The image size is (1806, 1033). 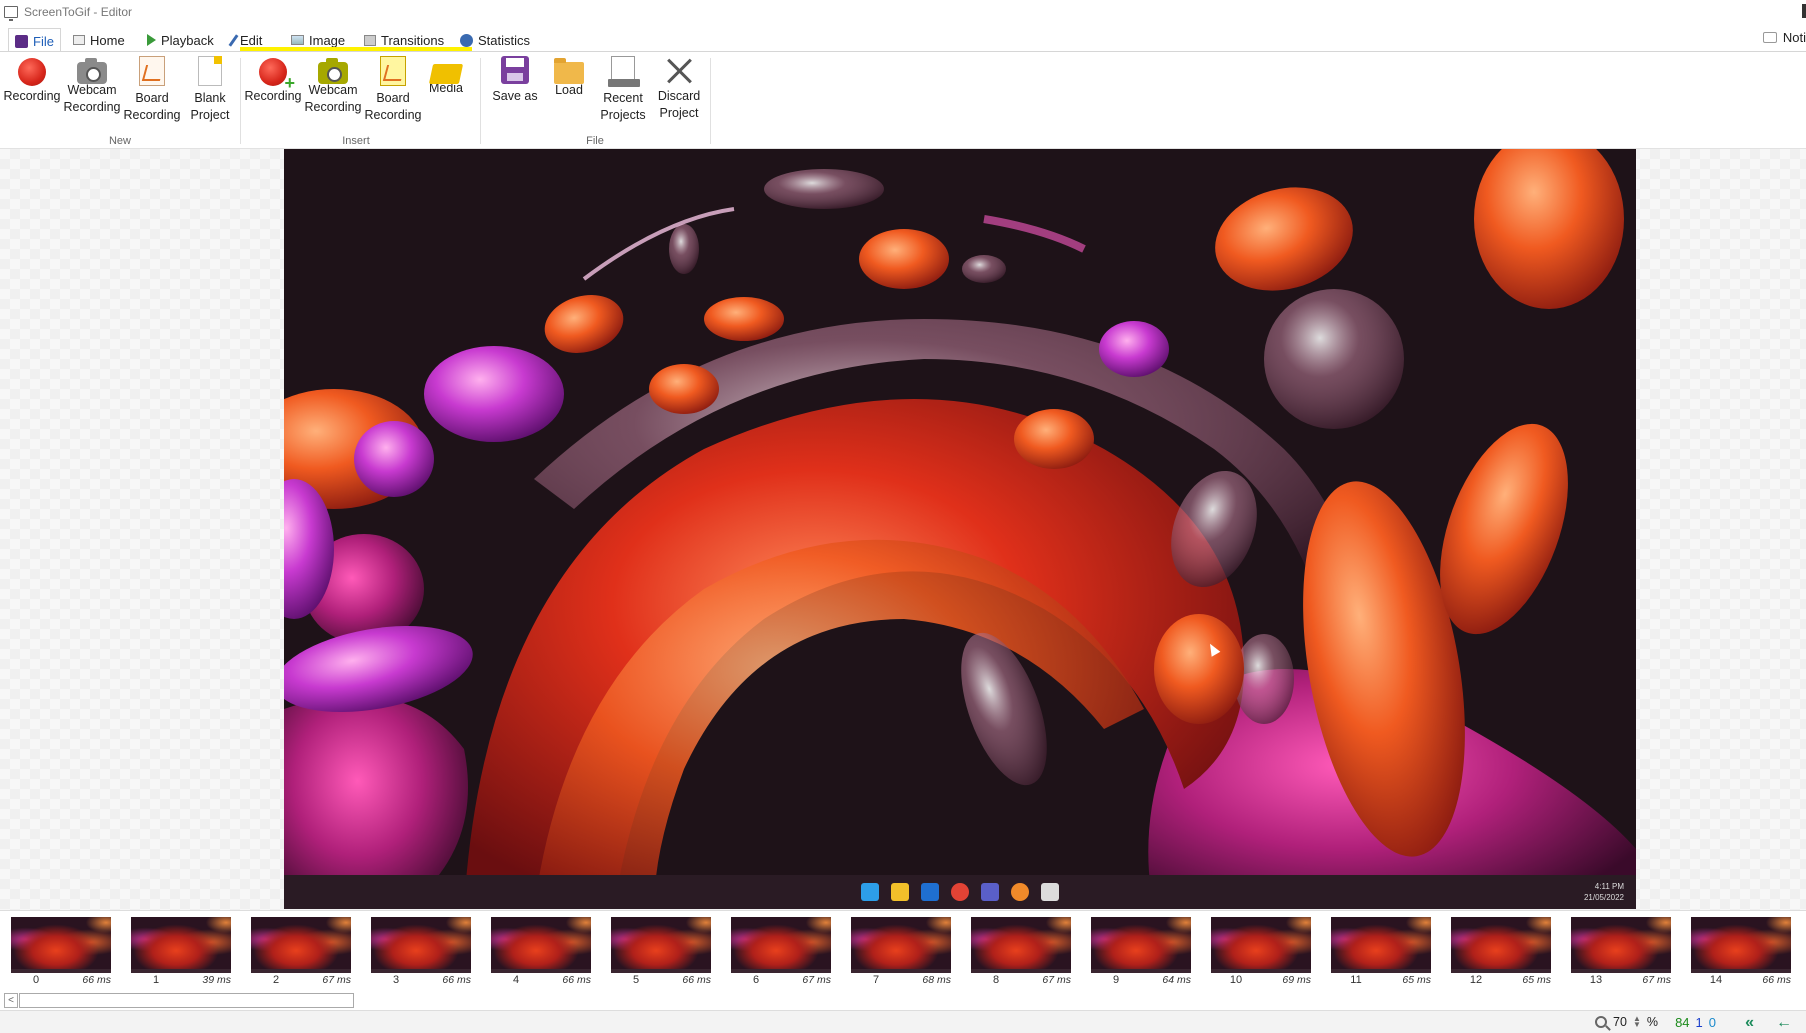 What do you see at coordinates (99, 40) in the screenshot?
I see `tab-home: Home` at bounding box center [99, 40].